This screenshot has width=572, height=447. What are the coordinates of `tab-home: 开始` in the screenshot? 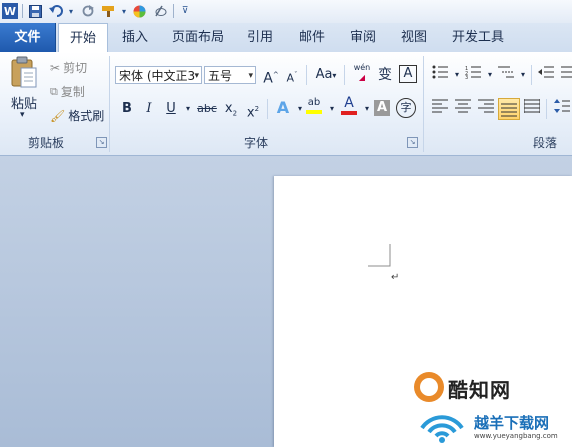 It's located at (83, 38).